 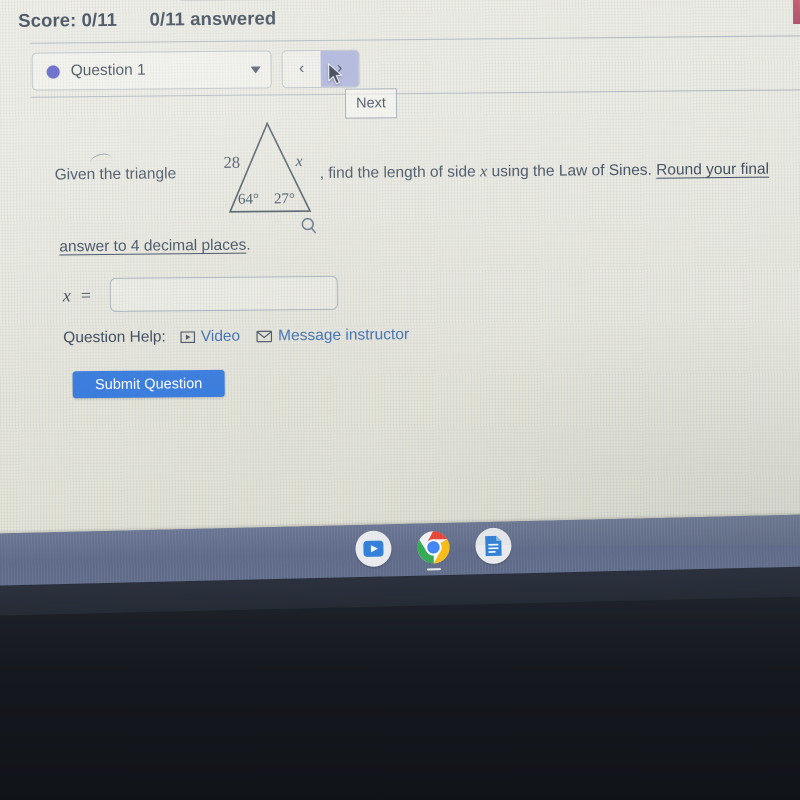 I want to click on question-selector-label: Question 1, so click(x=108, y=70).